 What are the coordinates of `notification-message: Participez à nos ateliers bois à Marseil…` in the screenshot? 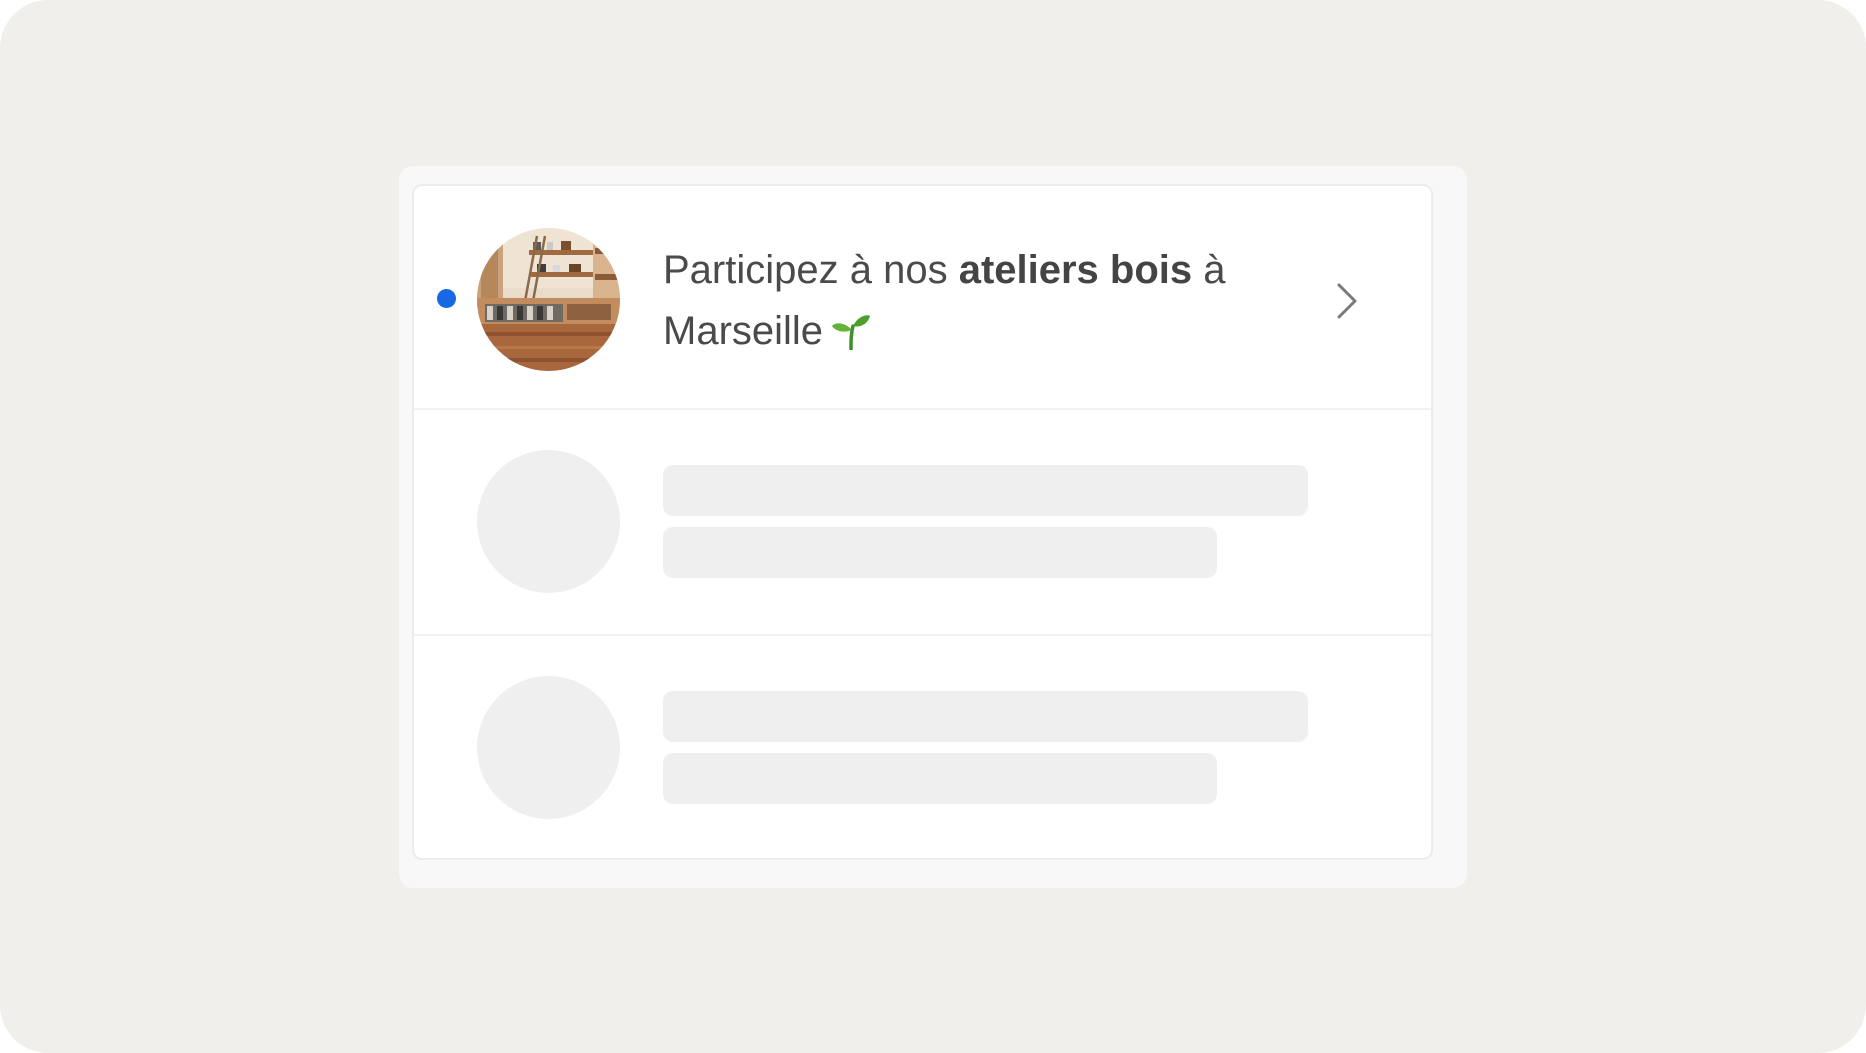 It's located at (983, 304).